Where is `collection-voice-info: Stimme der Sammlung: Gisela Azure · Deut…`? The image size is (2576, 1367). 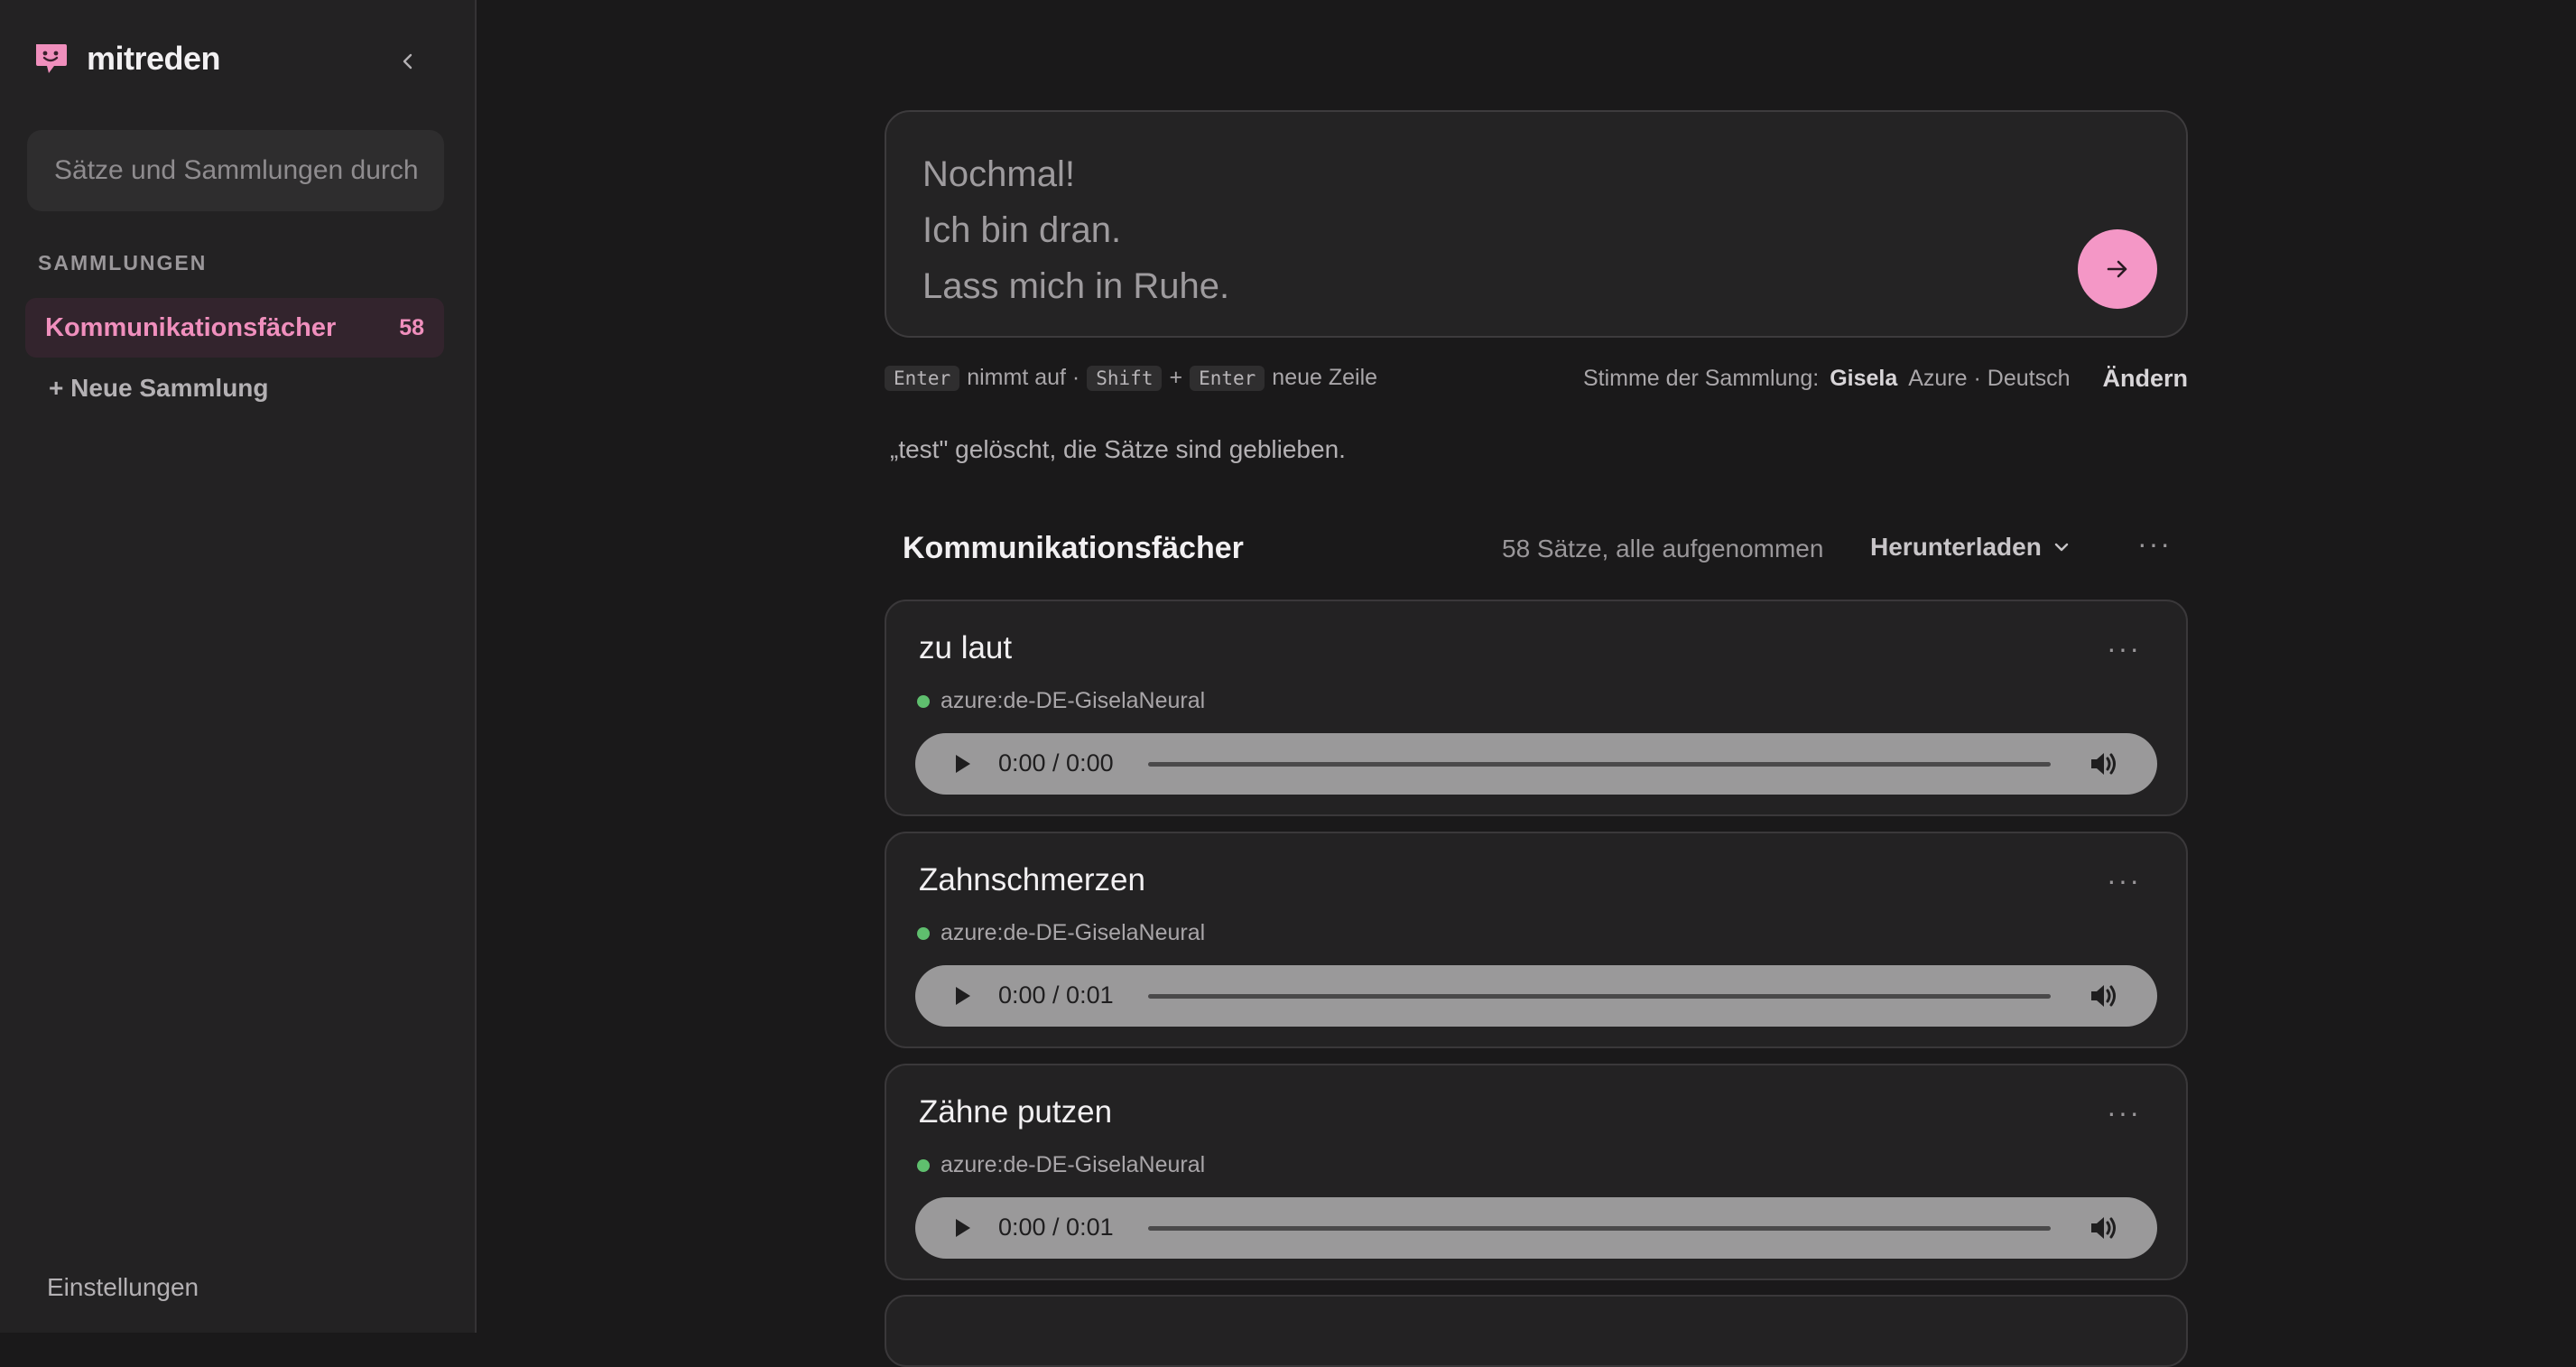
collection-voice-info: Stimme der Sammlung: Gisela Azure · Deut… is located at coordinates (1886, 379).